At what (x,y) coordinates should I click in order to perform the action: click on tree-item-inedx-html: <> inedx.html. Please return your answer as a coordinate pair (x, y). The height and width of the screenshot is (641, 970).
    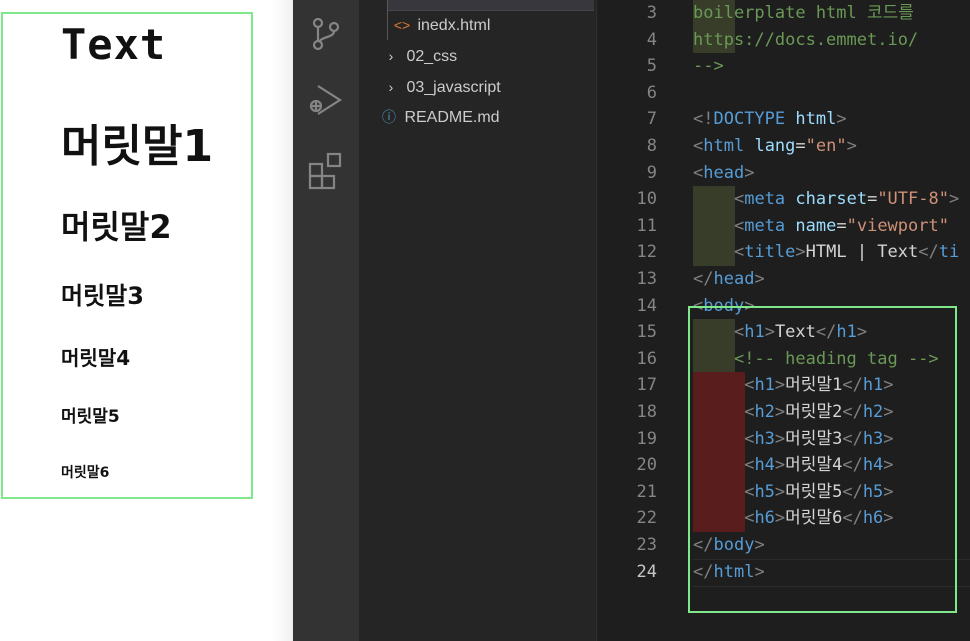
    Looking at the image, I should click on (441, 25).